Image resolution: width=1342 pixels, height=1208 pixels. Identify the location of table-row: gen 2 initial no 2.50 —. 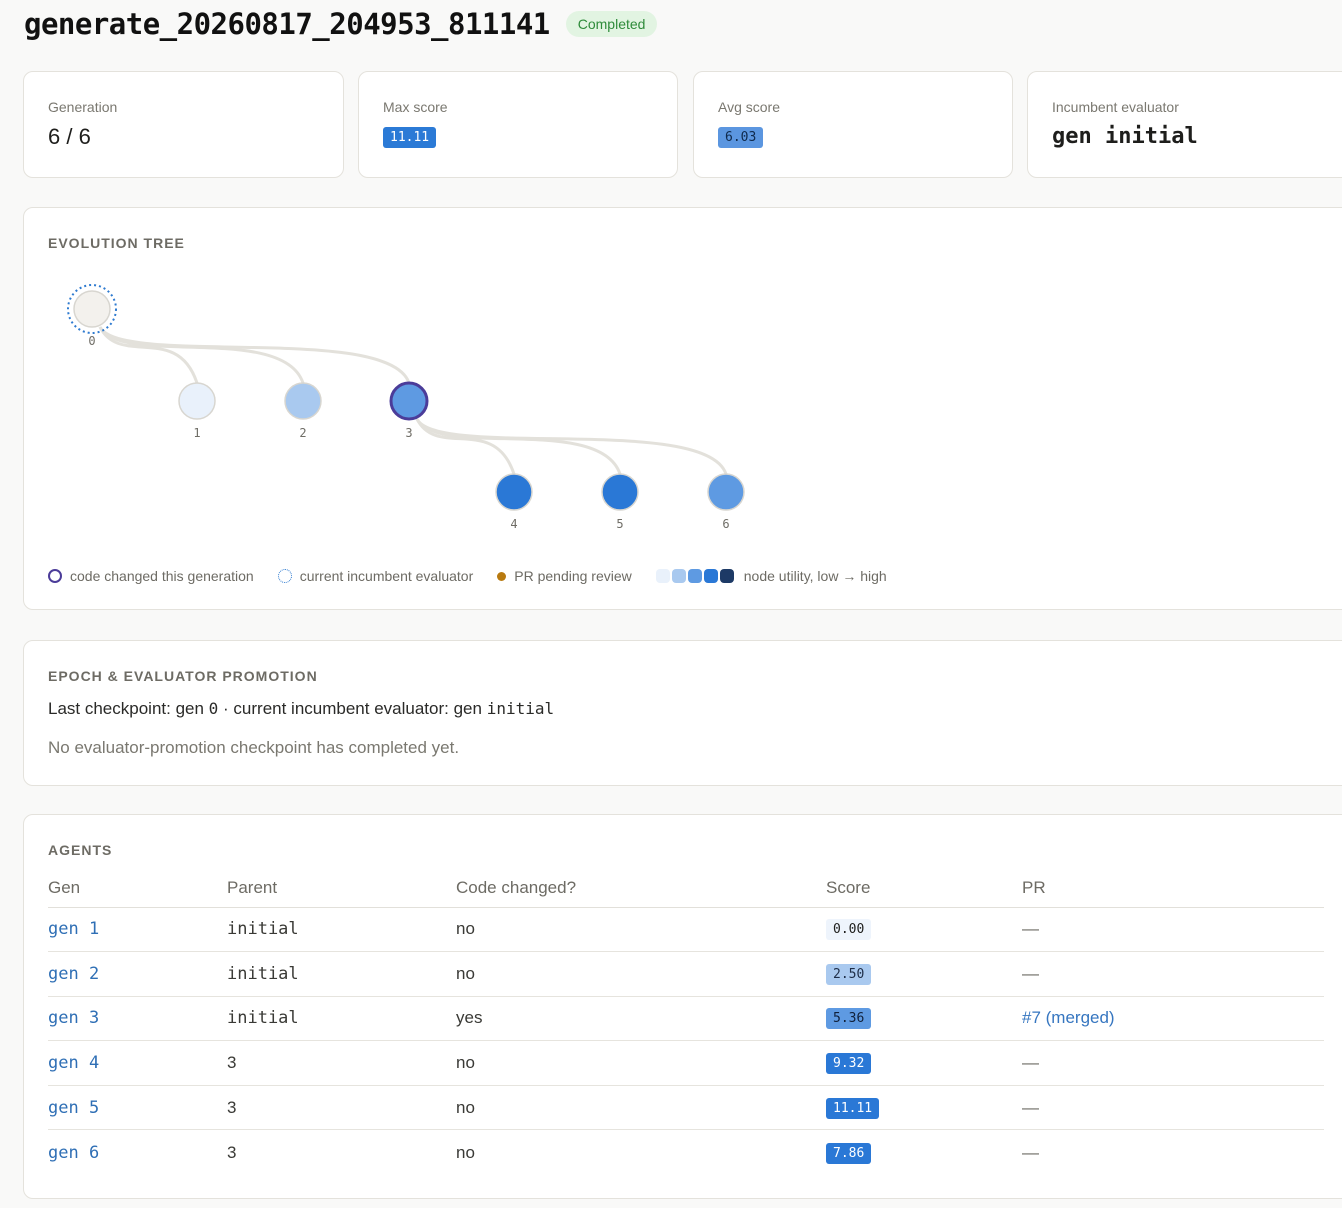
(686, 974).